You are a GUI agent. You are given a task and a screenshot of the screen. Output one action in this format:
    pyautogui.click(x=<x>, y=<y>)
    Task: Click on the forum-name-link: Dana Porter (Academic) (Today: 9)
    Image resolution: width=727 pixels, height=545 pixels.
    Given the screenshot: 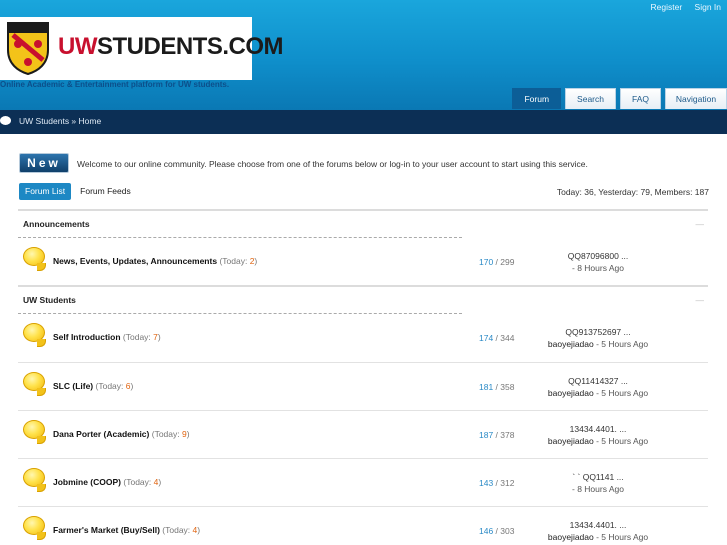 What is the action you would take?
    pyautogui.click(x=121, y=434)
    